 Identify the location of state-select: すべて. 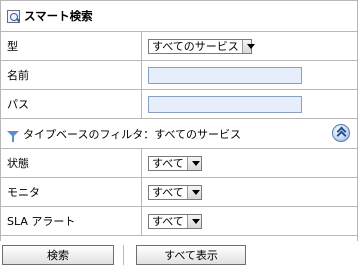
(175, 163).